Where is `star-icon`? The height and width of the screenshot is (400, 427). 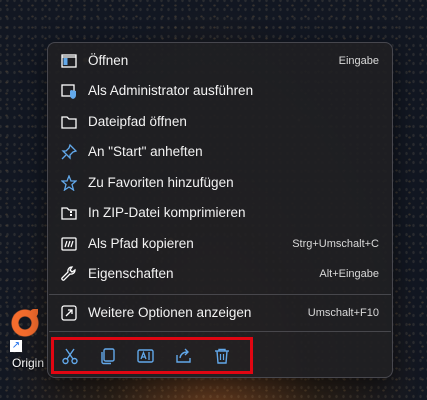 star-icon is located at coordinates (69, 183).